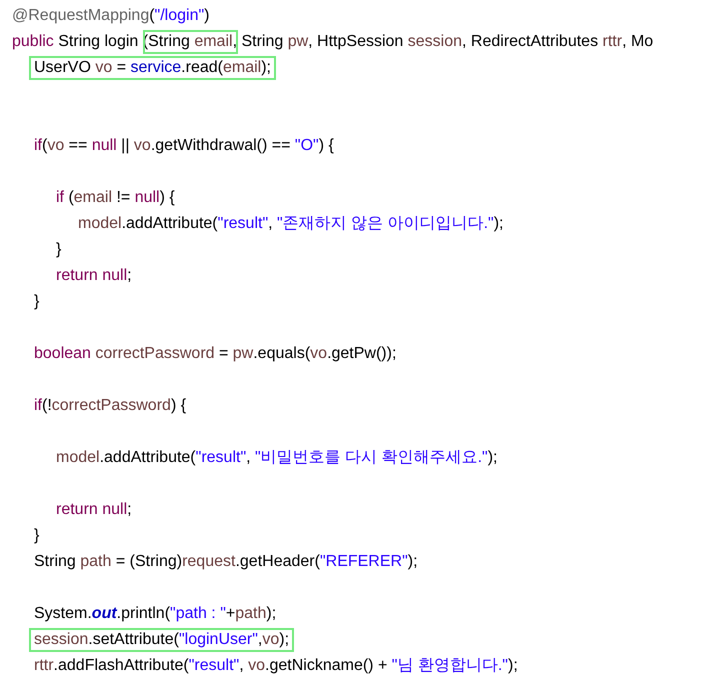 Image resolution: width=717 pixels, height=682 pixels. What do you see at coordinates (277, 457) in the screenshot?
I see `code-line: model.addAttribute("result", "비밀번호를 다시 확인해주세요.");` at bounding box center [277, 457].